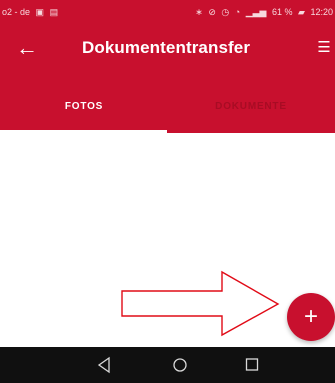  I want to click on battery-icon: ▰, so click(301, 12).